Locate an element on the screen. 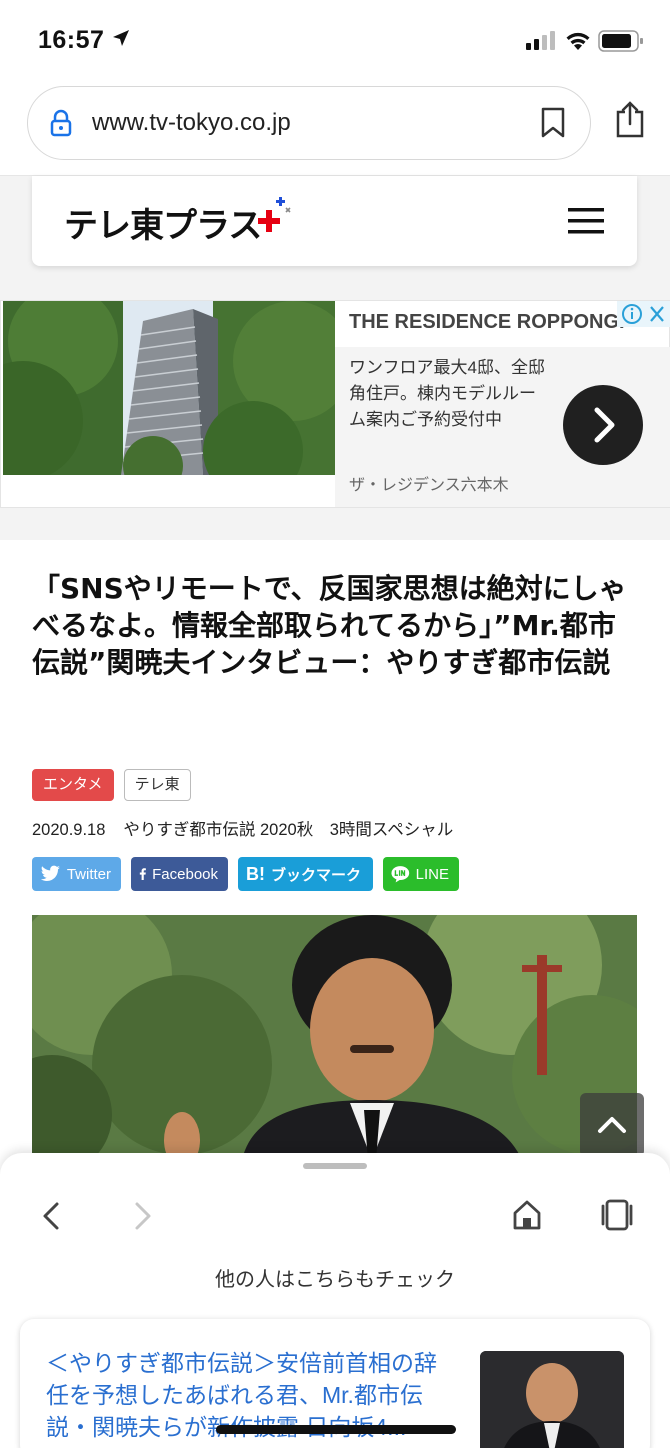 This screenshot has height=1448, width=670. chevron-up-icon is located at coordinates (612, 1125).